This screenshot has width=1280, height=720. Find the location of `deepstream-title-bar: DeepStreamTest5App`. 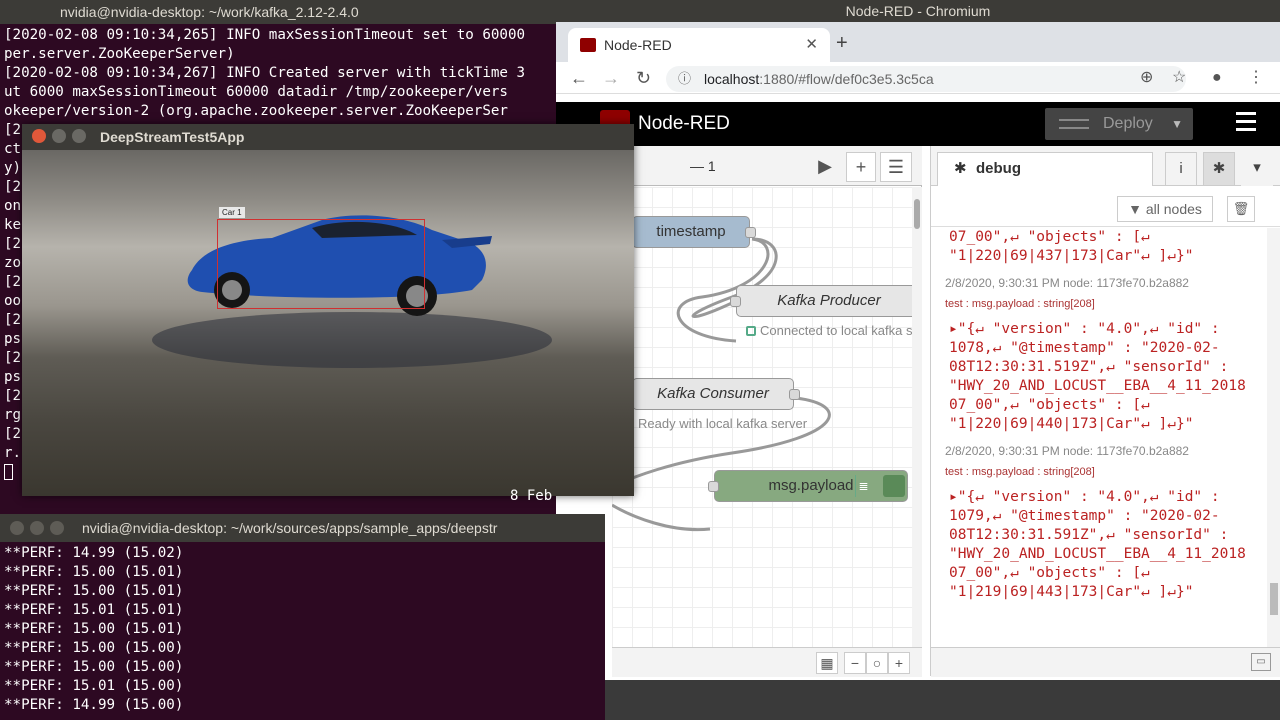

deepstream-title-bar: DeepStreamTest5App is located at coordinates (328, 137).